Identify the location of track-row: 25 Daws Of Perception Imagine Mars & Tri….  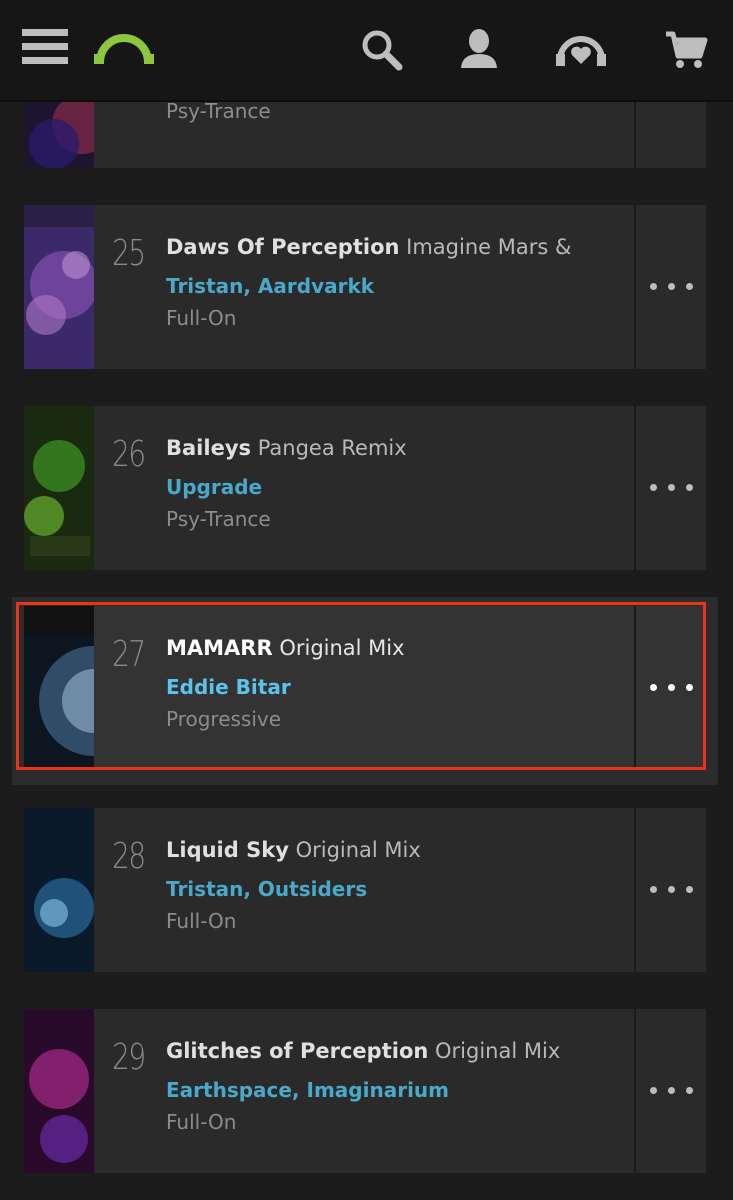
(365, 287).